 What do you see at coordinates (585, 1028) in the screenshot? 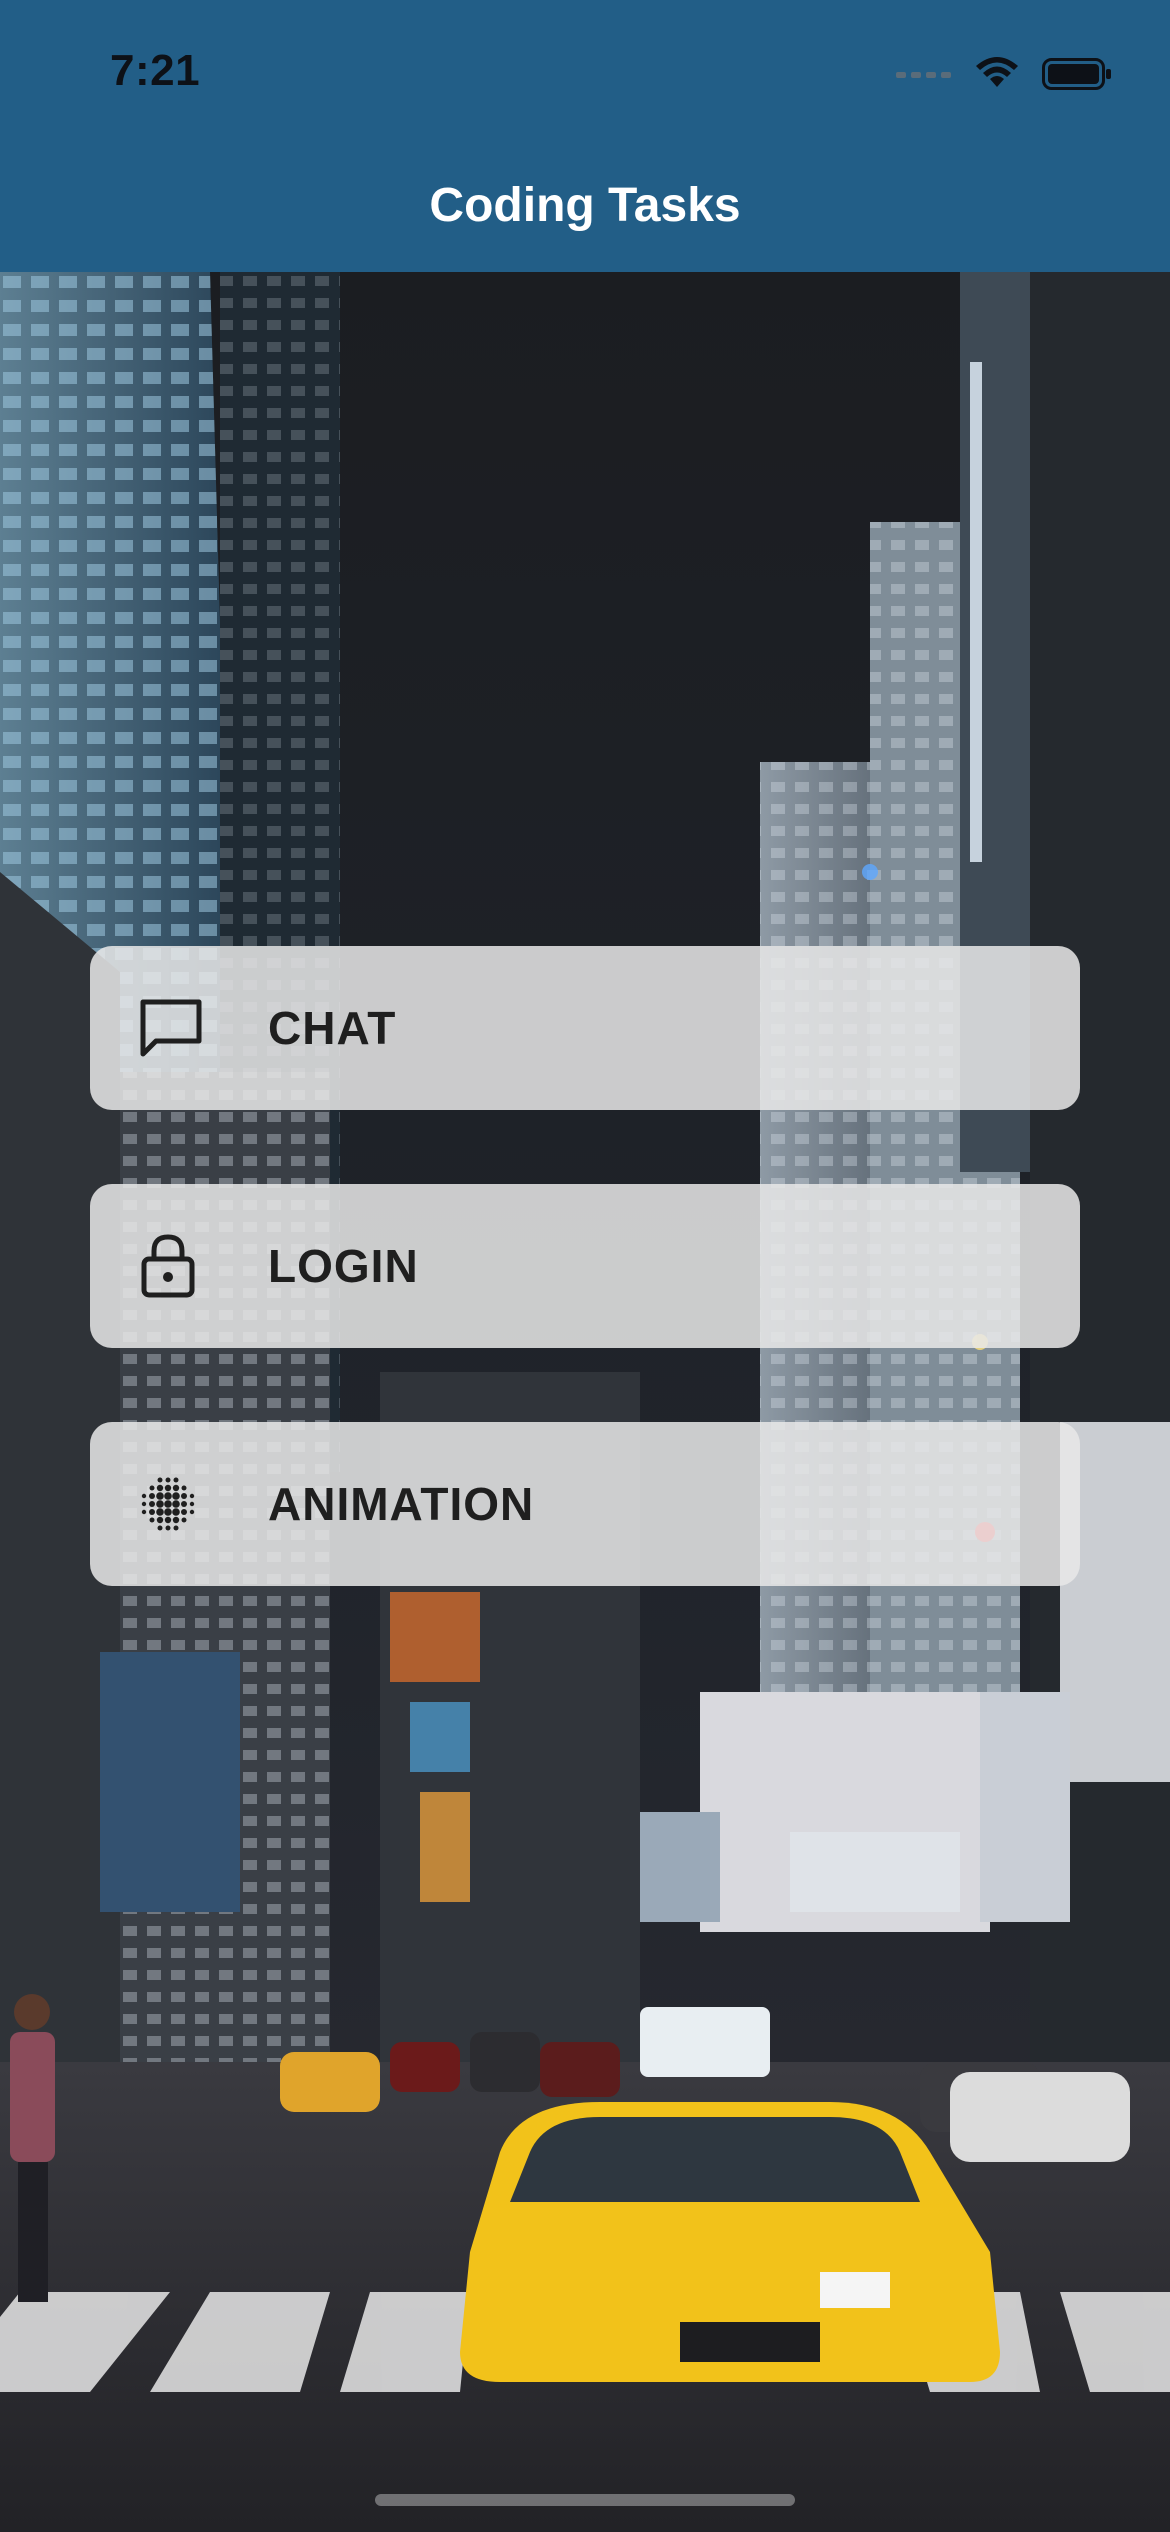
I see `chat-button: CHAT` at bounding box center [585, 1028].